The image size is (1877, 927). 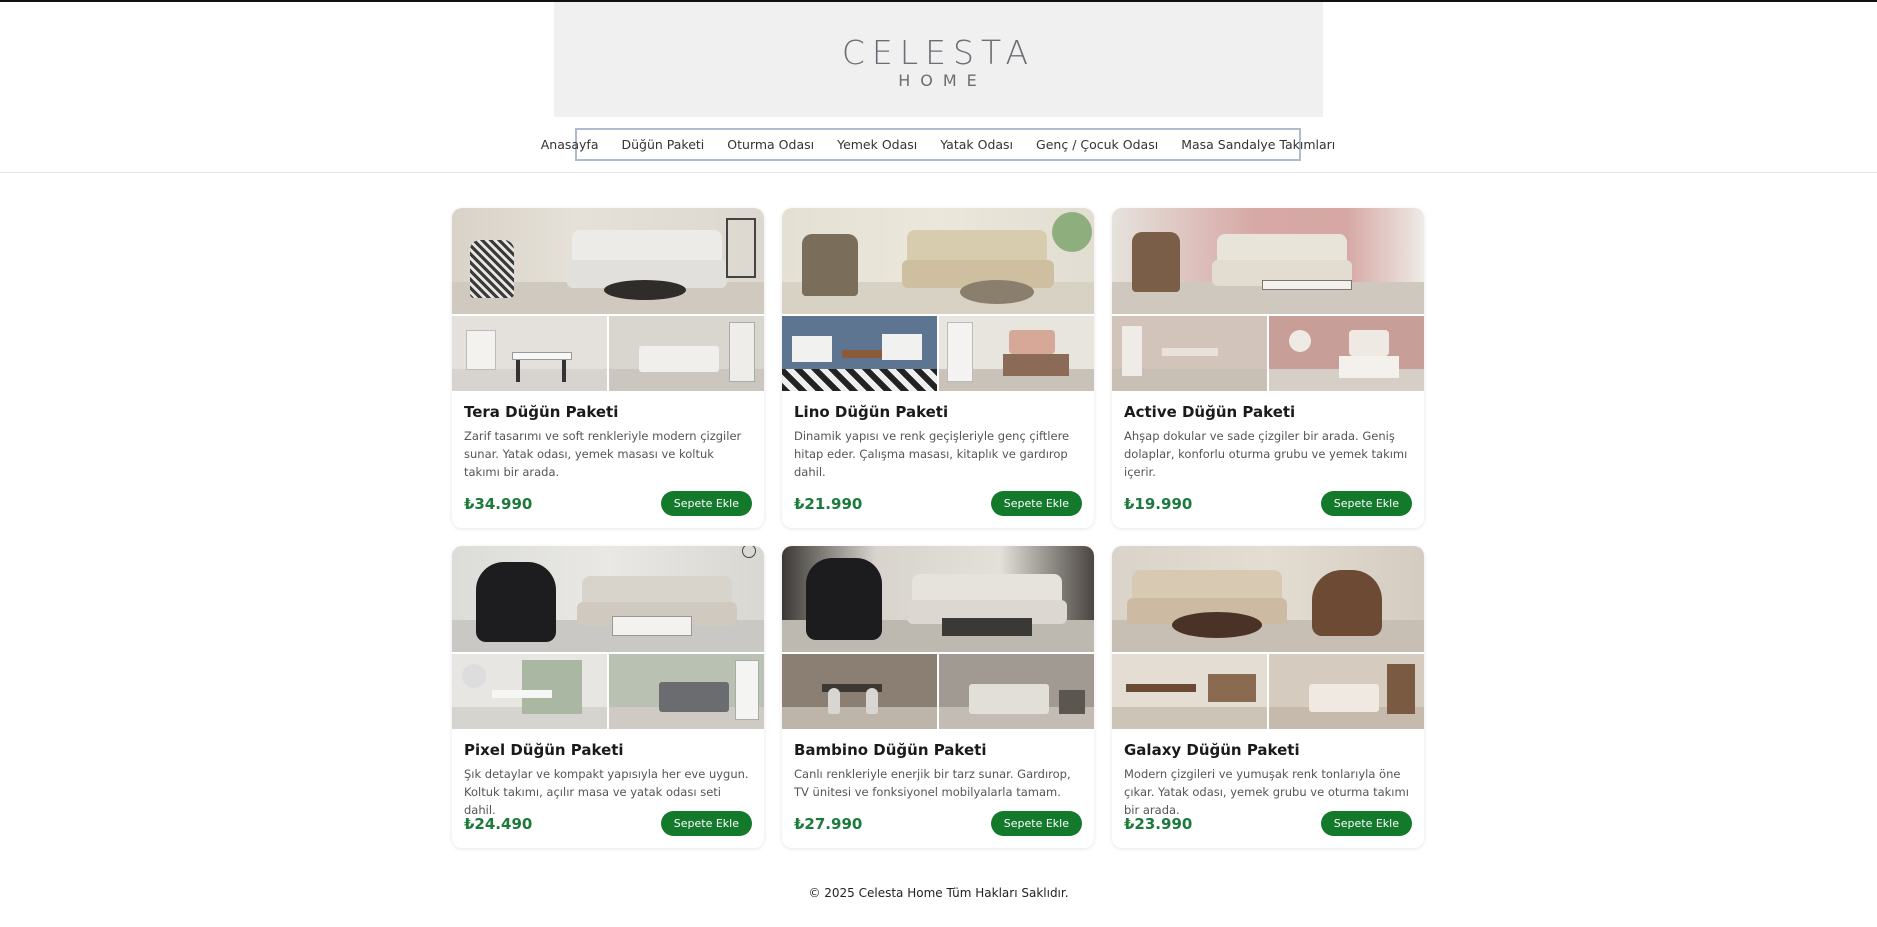 I want to click on nav-item-yatak-odasi: Yatak Odası, so click(x=977, y=144).